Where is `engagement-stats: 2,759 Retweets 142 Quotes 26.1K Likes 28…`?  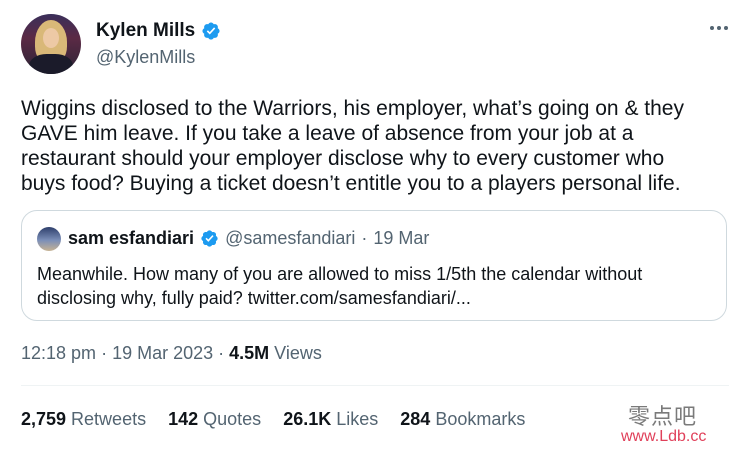 engagement-stats: 2,759 Retweets 142 Quotes 26.1K Likes 28… is located at coordinates (273, 419).